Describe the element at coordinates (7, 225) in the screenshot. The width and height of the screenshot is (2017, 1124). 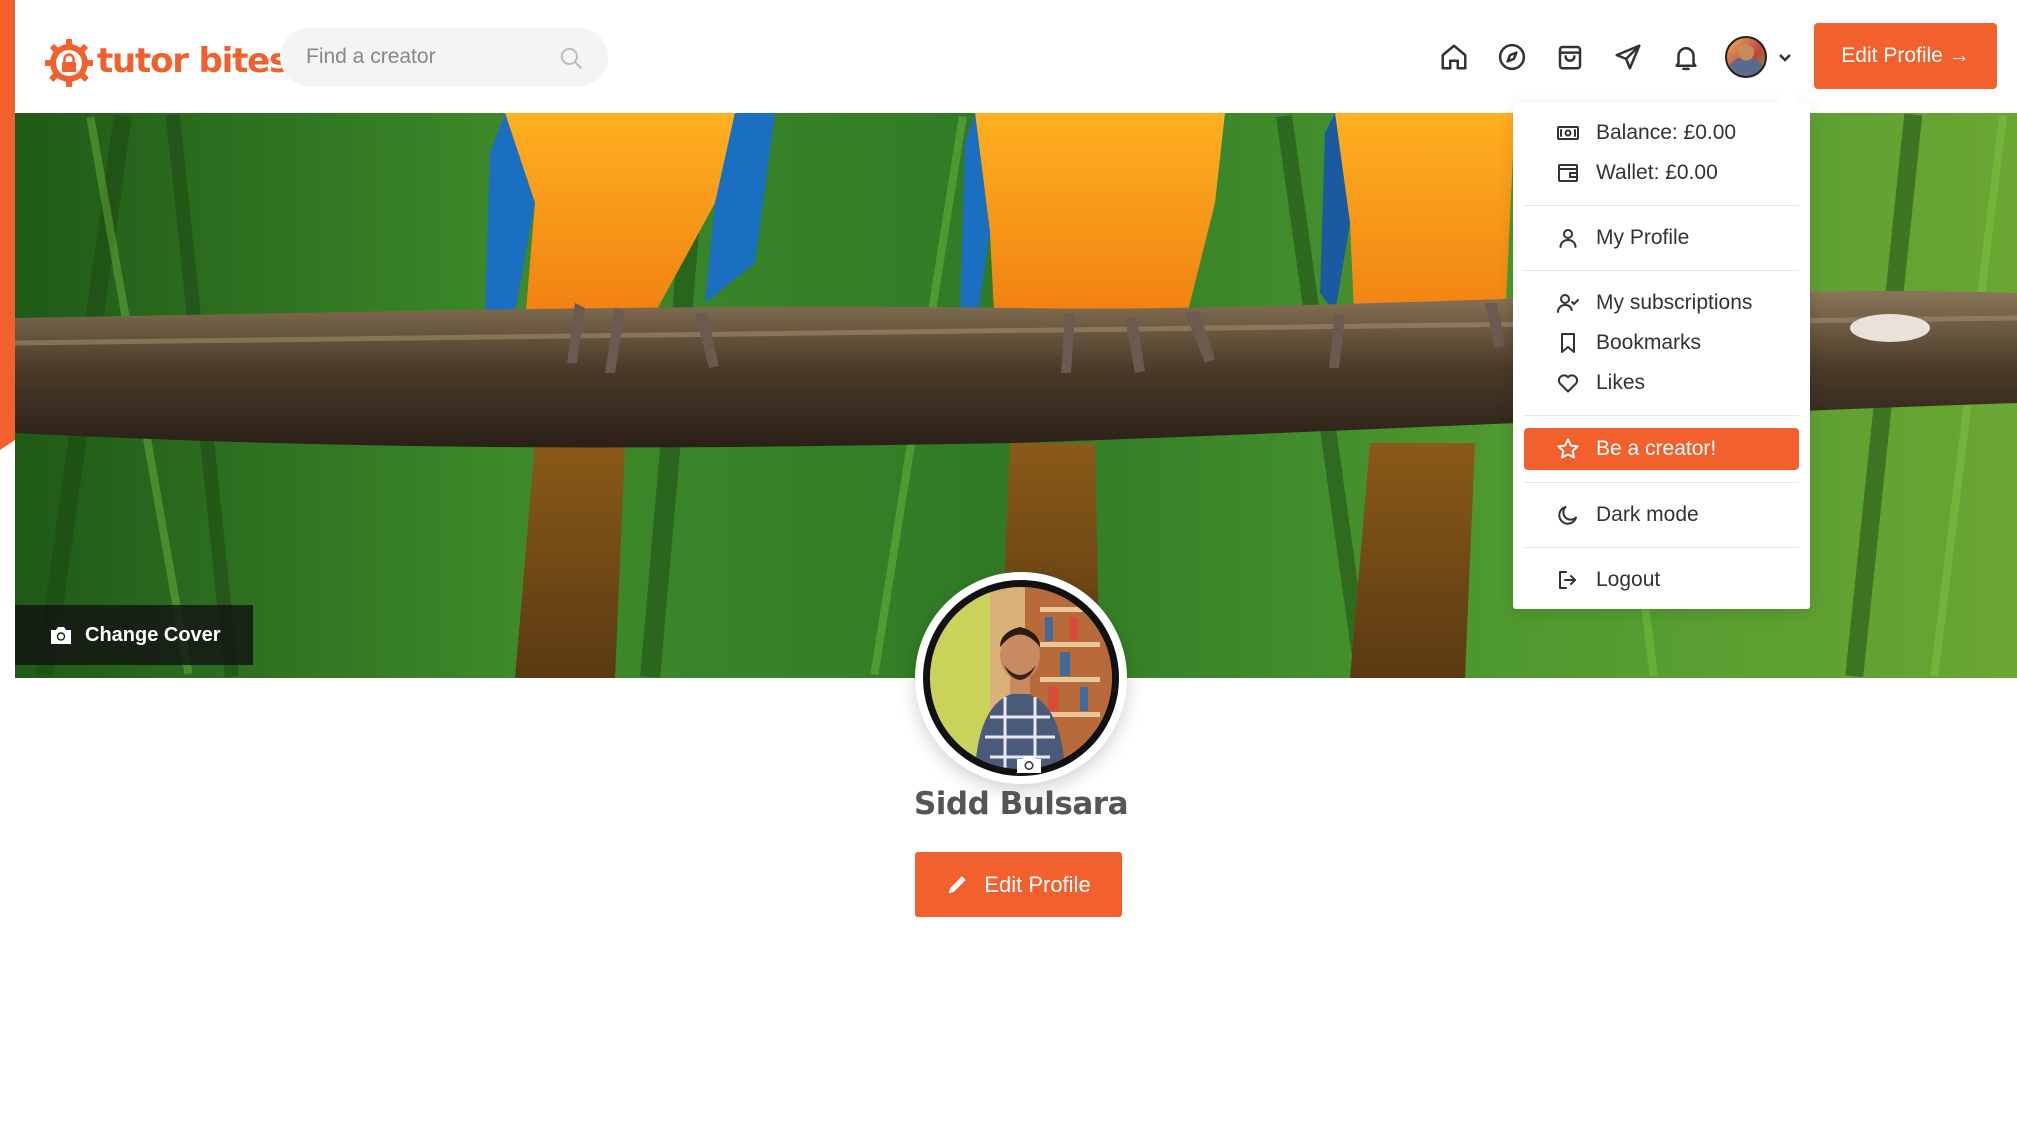
I see `left-accent-bar` at that location.